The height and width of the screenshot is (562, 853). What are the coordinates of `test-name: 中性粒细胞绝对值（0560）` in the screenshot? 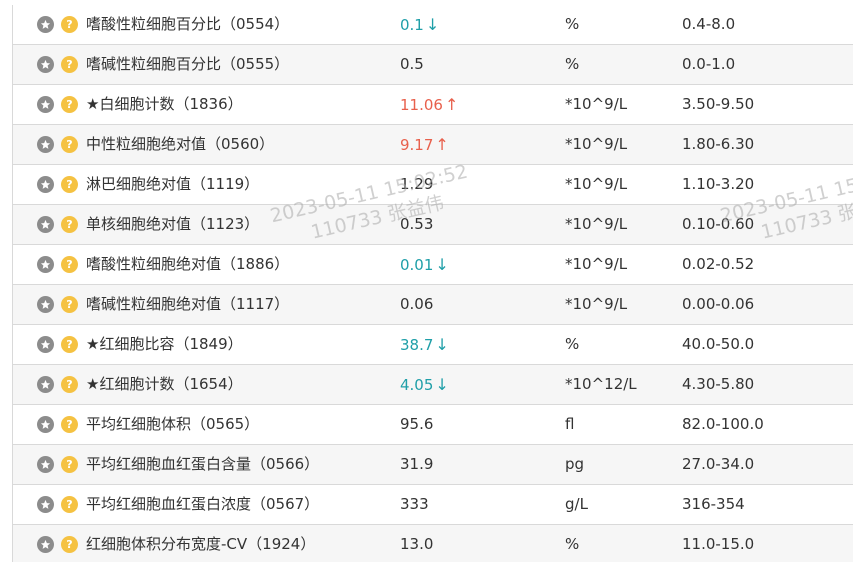 It's located at (180, 144).